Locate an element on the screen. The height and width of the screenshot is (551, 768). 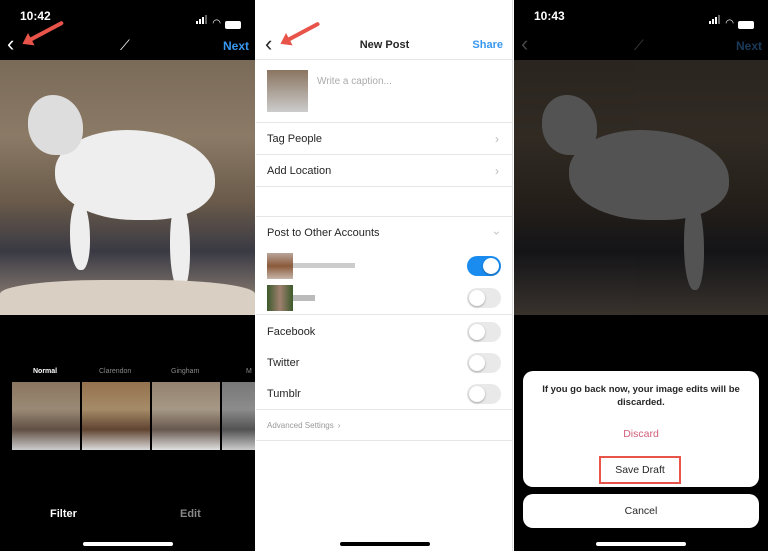
advanced-settings-label: Advanced Settings is located at coordinates (300, 425).